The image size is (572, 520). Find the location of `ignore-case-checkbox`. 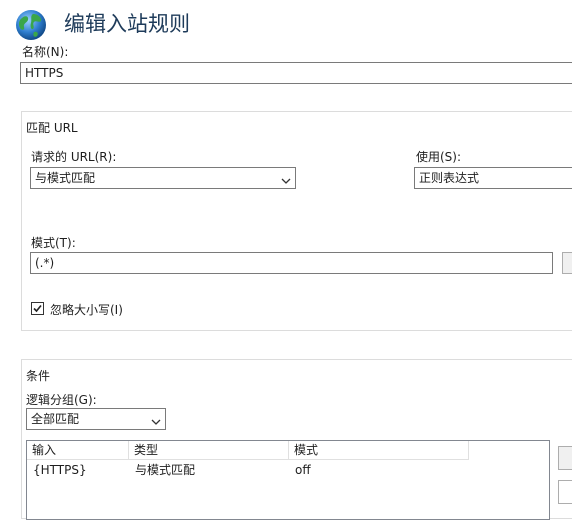

ignore-case-checkbox is located at coordinates (37, 308).